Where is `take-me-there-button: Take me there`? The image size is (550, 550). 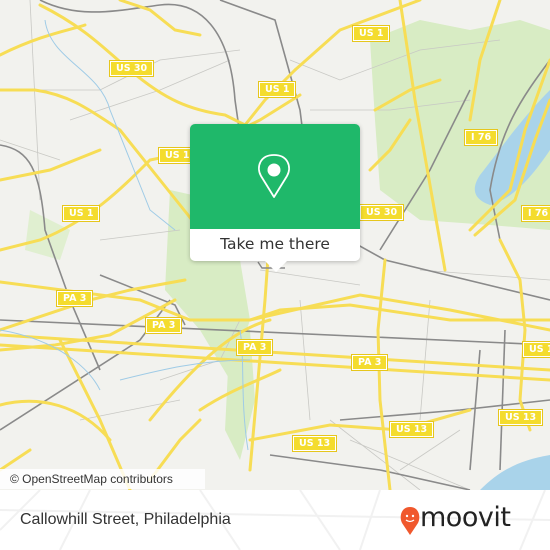
take-me-there-button: Take me there is located at coordinates (275, 245).